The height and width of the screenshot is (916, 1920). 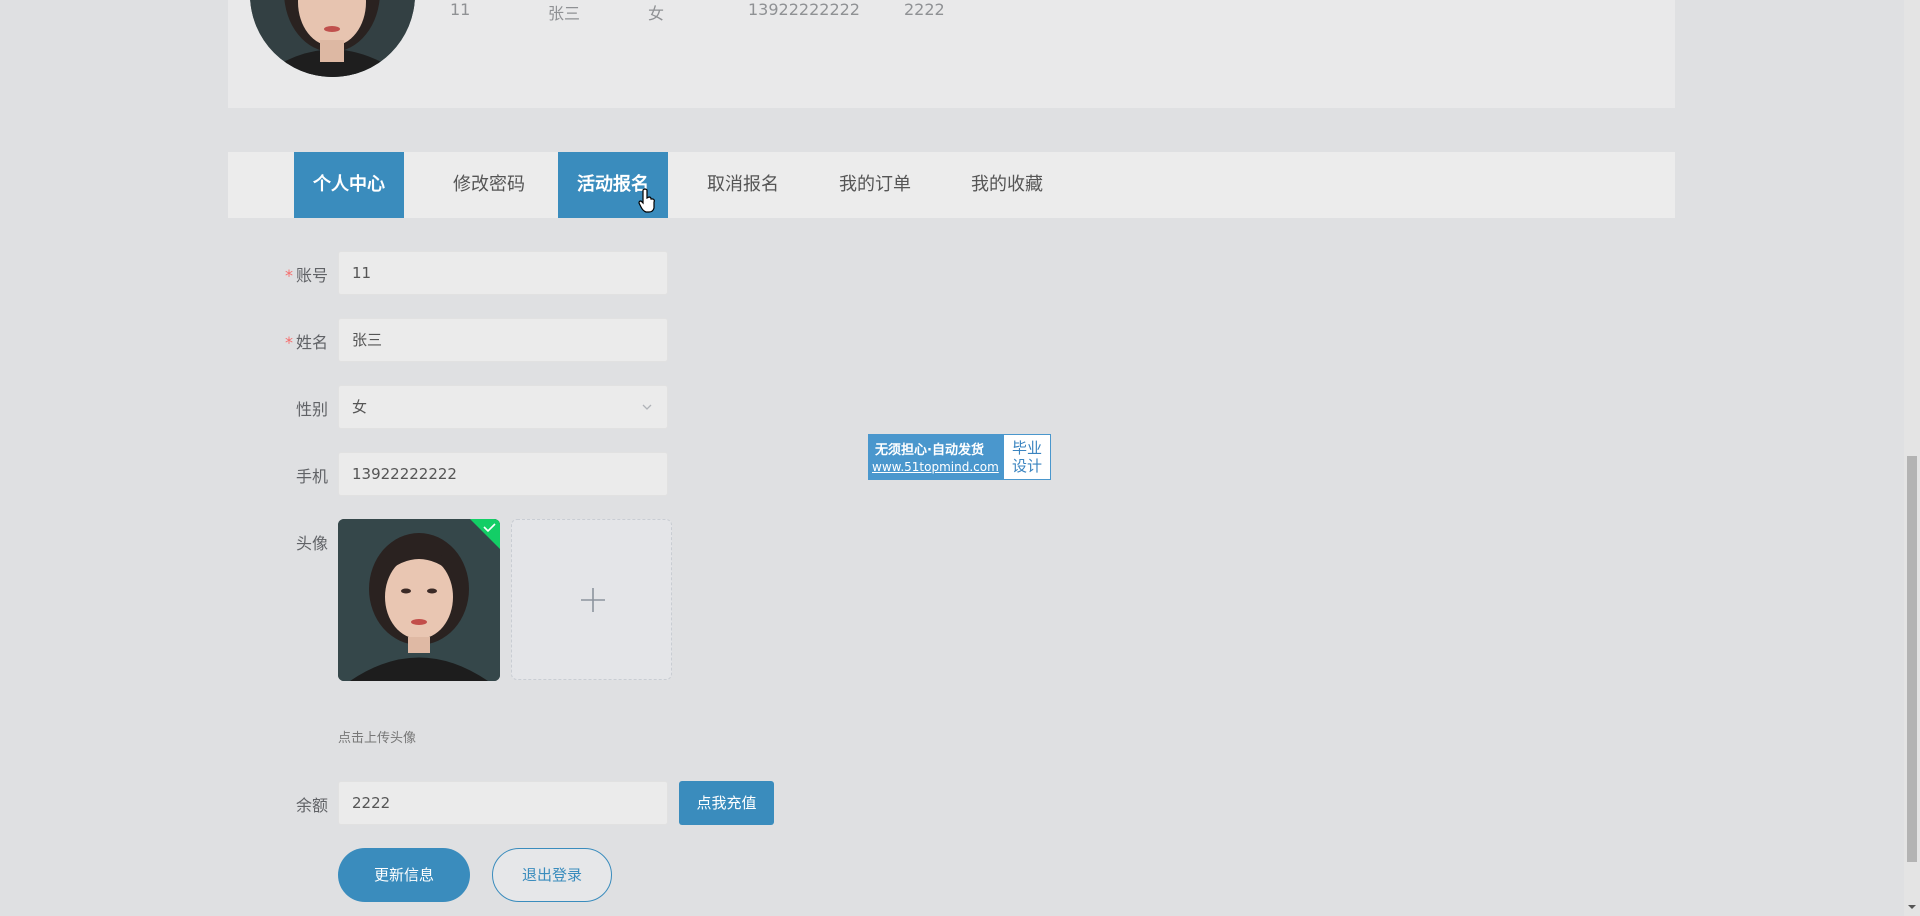 I want to click on gender-label: 性别, so click(x=311, y=409).